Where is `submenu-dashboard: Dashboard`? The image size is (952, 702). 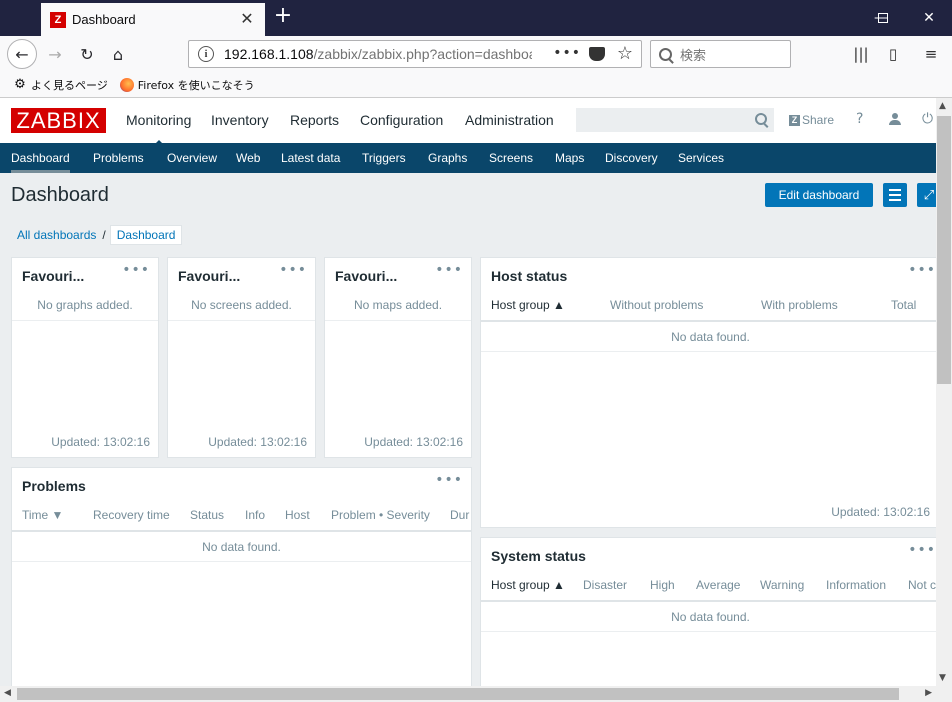
submenu-dashboard: Dashboard is located at coordinates (40, 158).